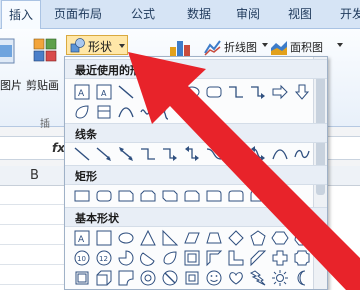  I want to click on round-same-side-rectangle-shape, so click(236, 196).